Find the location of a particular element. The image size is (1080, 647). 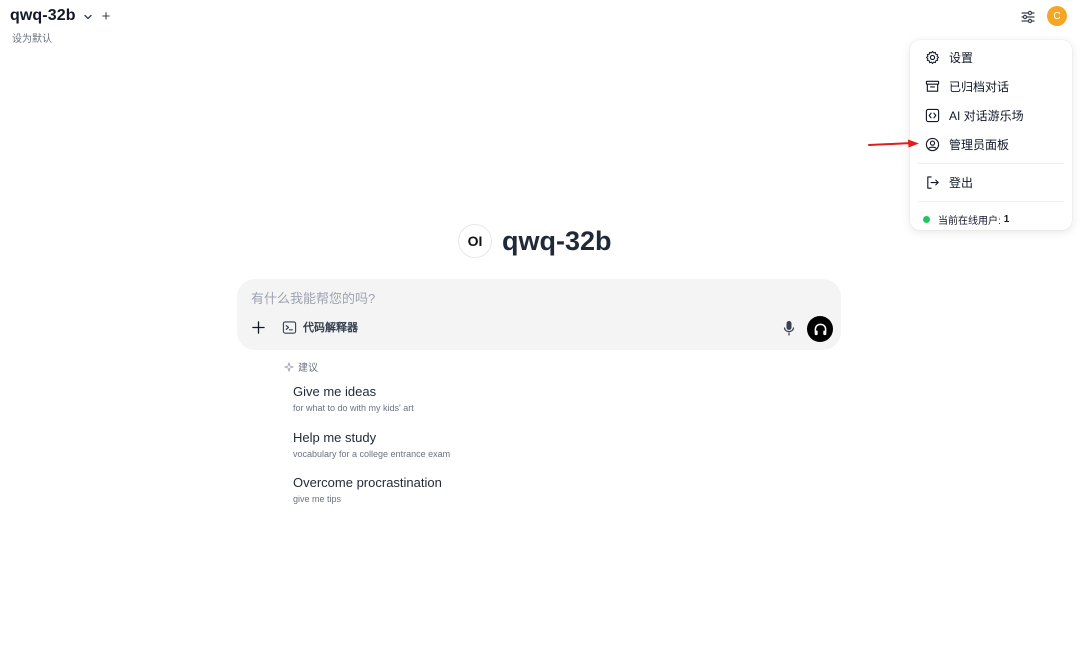

online-status-dot is located at coordinates (926, 219).